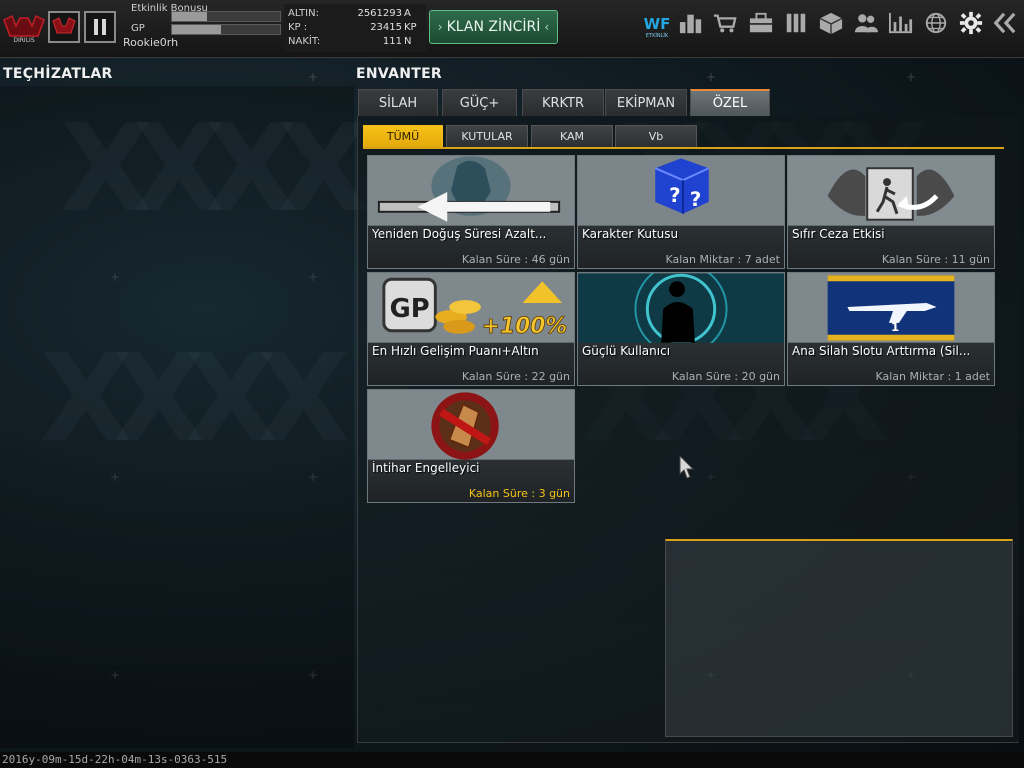 This screenshot has height=768, width=1024. I want to click on event-bonus-bar, so click(226, 16).